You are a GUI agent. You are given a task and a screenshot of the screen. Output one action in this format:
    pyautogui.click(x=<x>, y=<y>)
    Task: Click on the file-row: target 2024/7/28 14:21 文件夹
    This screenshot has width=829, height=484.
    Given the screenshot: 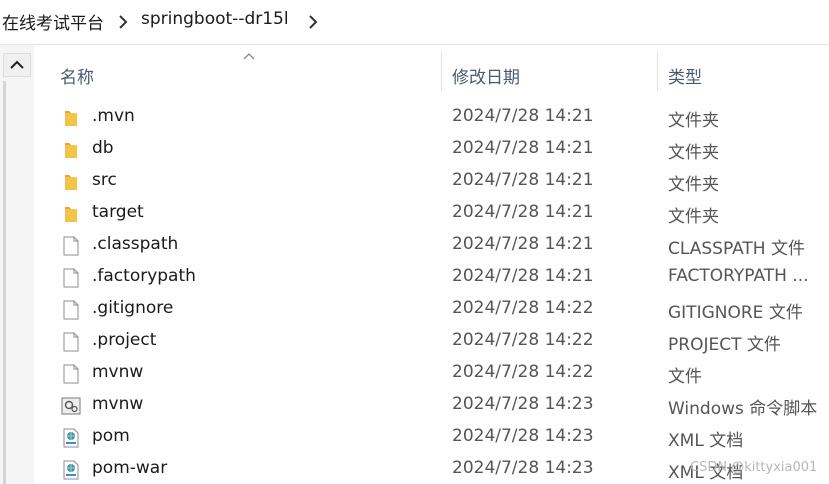 What is the action you would take?
    pyautogui.click(x=431, y=213)
    